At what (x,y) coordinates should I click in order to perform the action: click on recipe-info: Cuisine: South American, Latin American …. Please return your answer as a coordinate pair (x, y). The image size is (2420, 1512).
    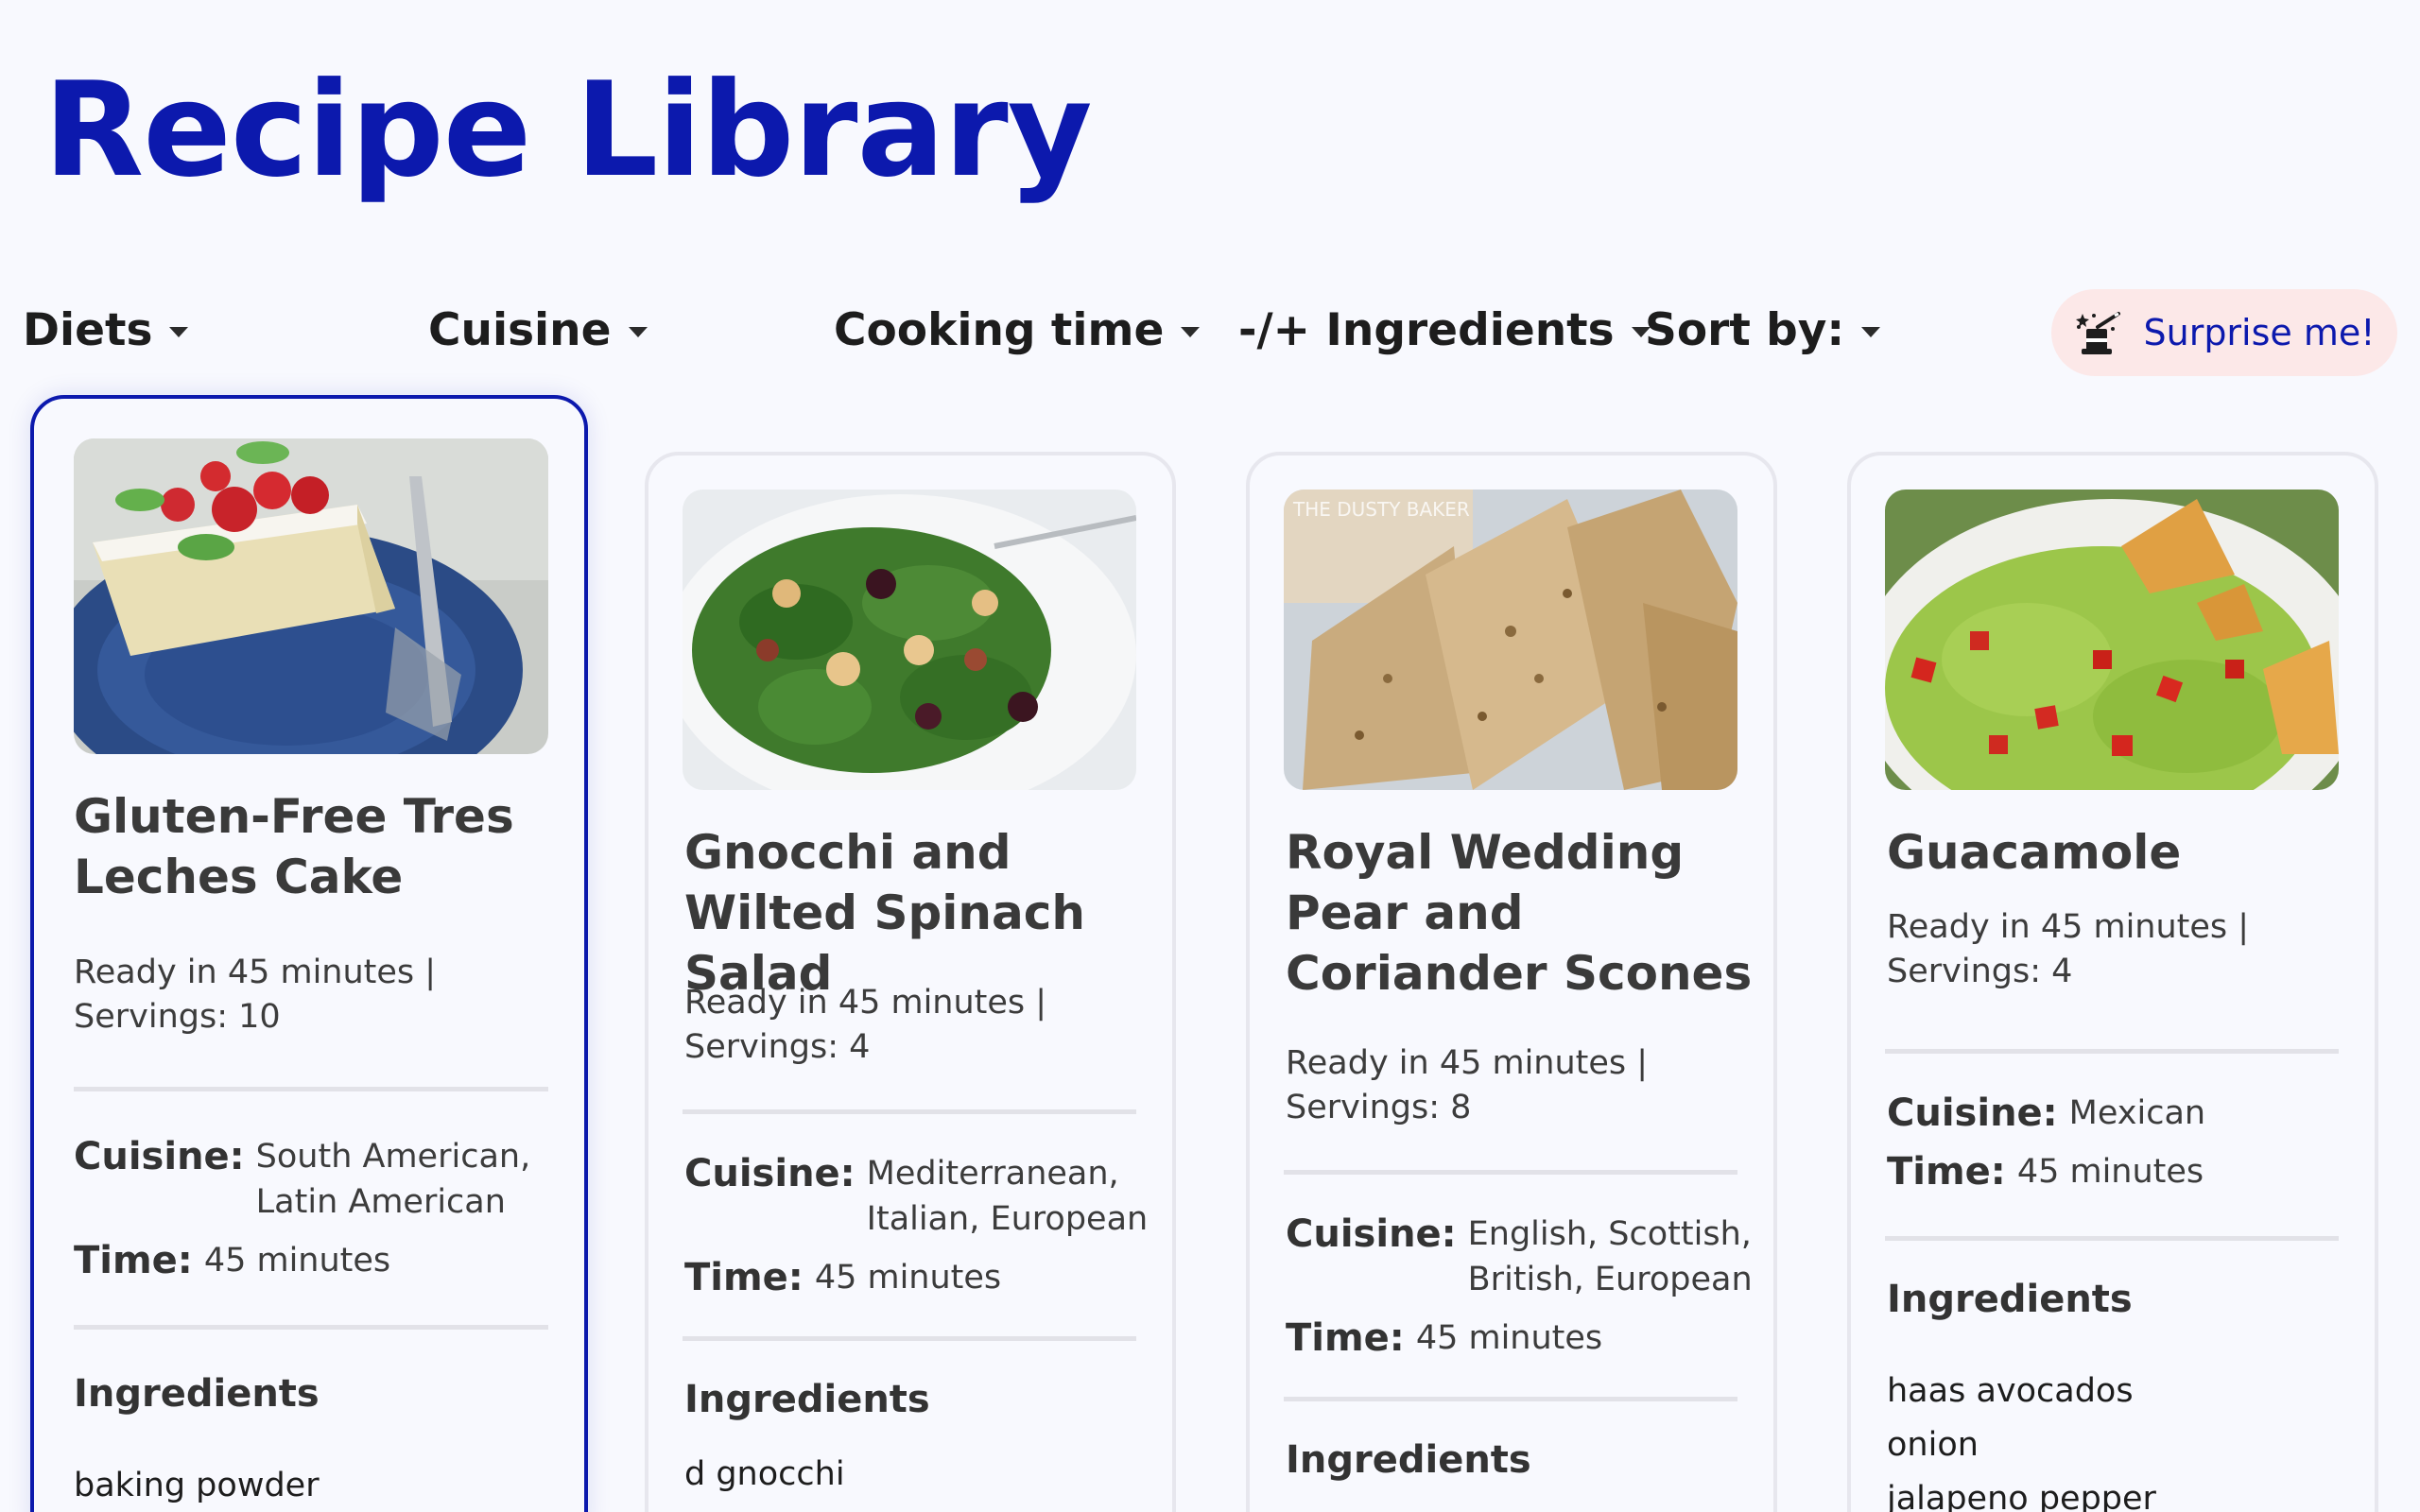
    Looking at the image, I should click on (315, 1208).